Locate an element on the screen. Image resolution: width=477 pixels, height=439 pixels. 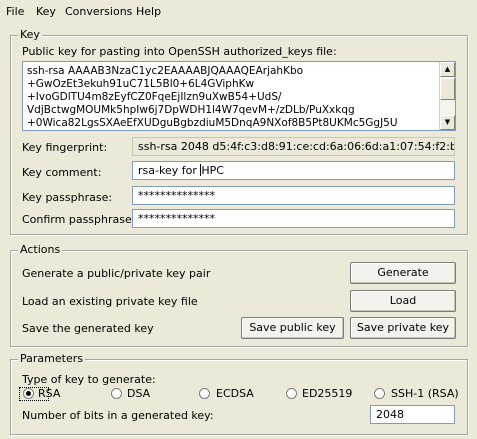
radio-rsa-label: RSA is located at coordinates (49, 393).